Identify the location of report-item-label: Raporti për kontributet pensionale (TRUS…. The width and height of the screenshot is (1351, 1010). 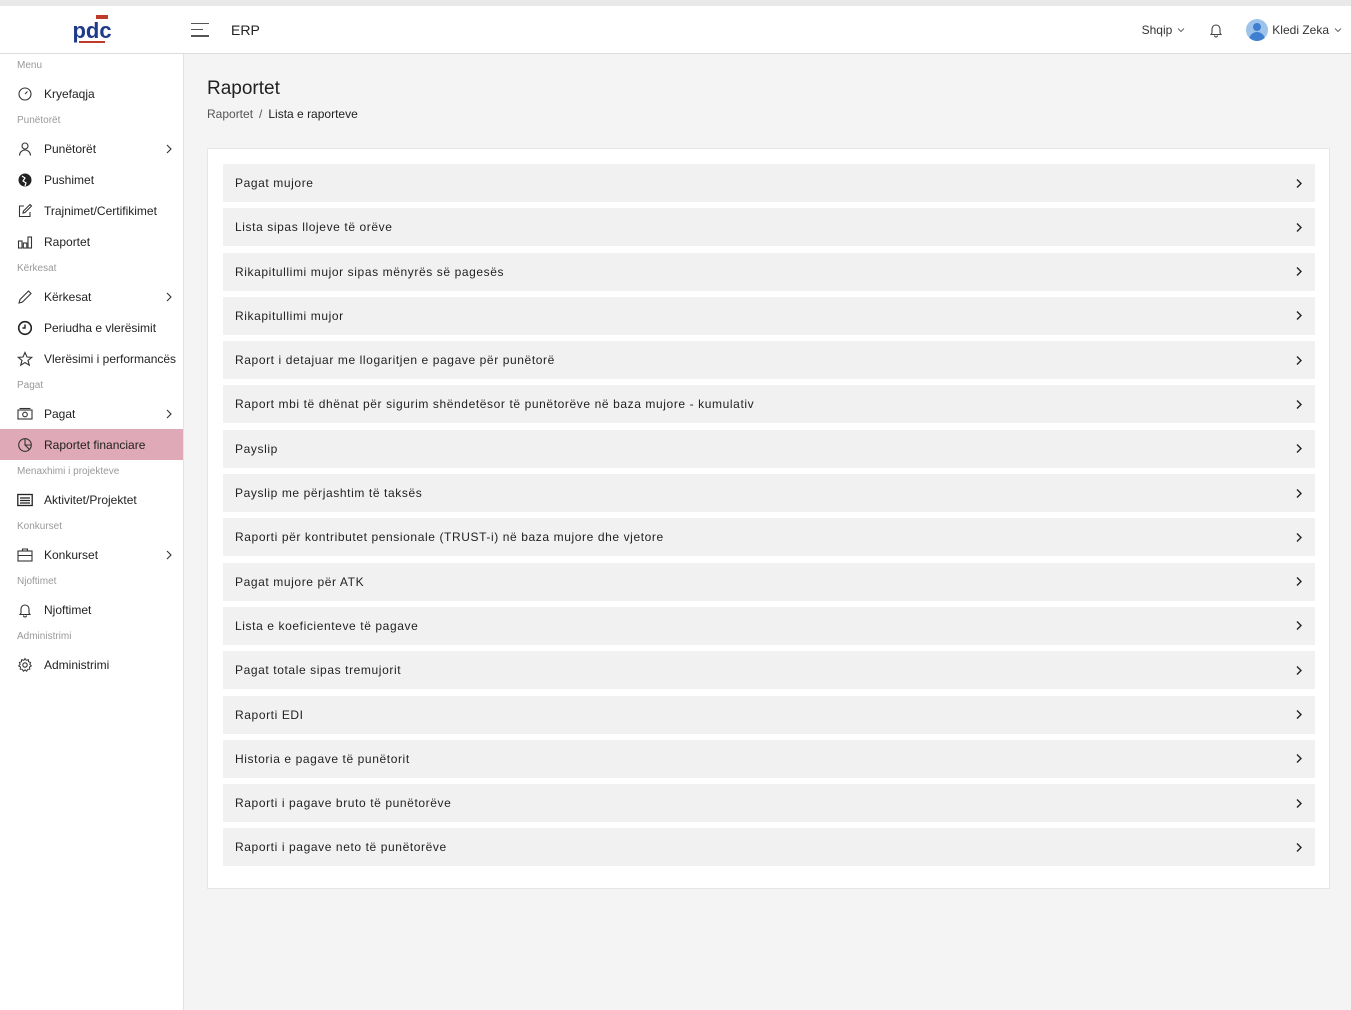
(449, 537).